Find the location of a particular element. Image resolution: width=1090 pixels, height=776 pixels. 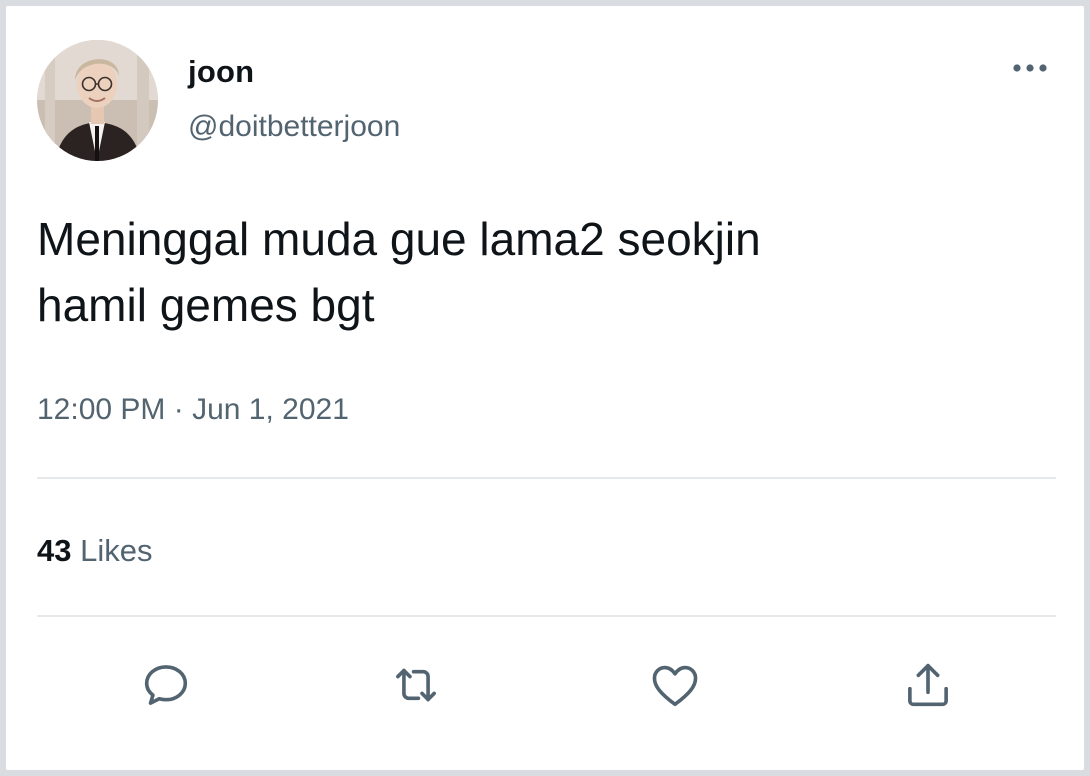

tweet-time: 12:00 PM is located at coordinates (101, 409).